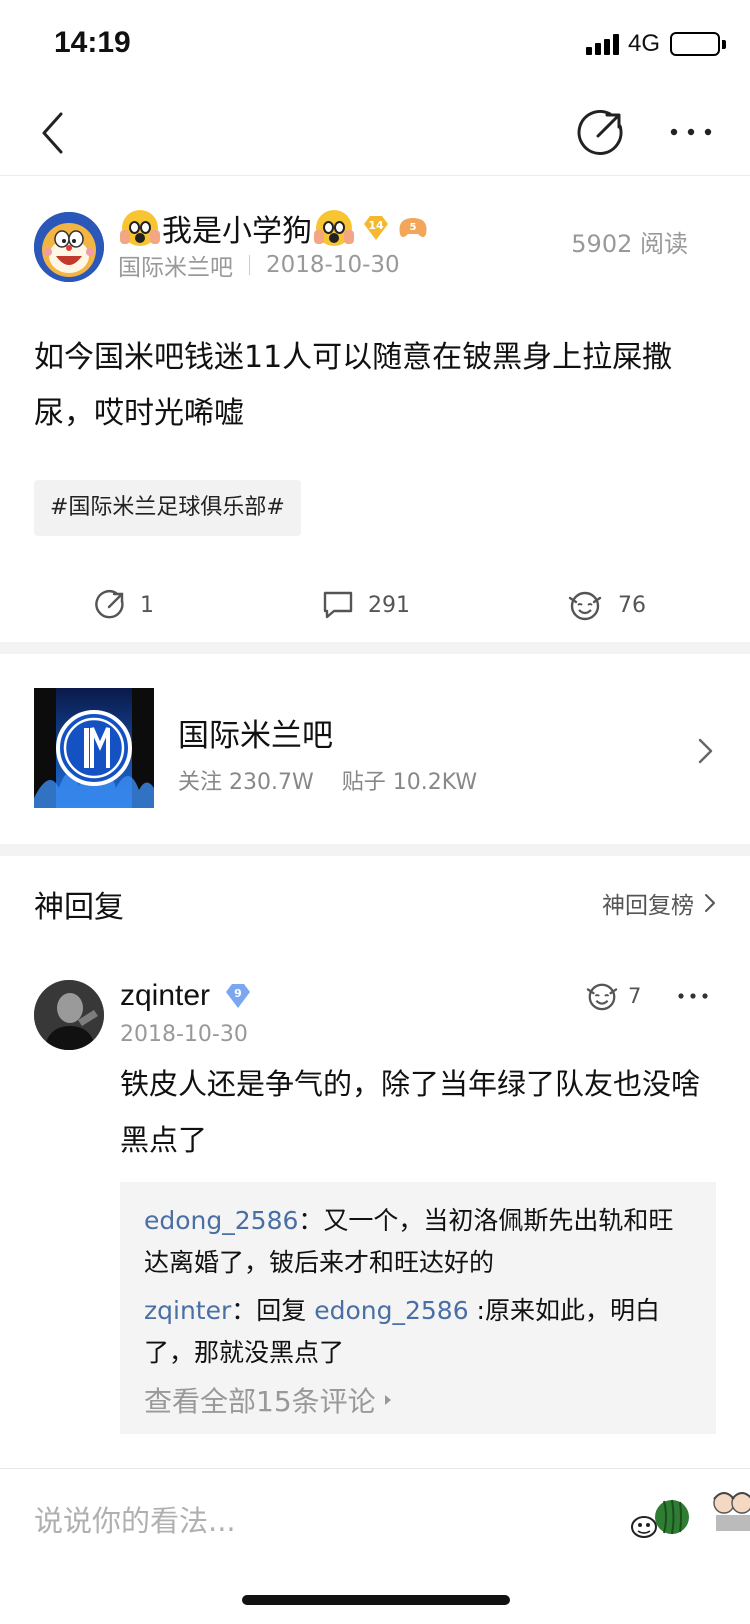  Describe the element at coordinates (167, 508) in the screenshot. I see `topic-tag: #国际米兰足球俱乐部#` at that location.